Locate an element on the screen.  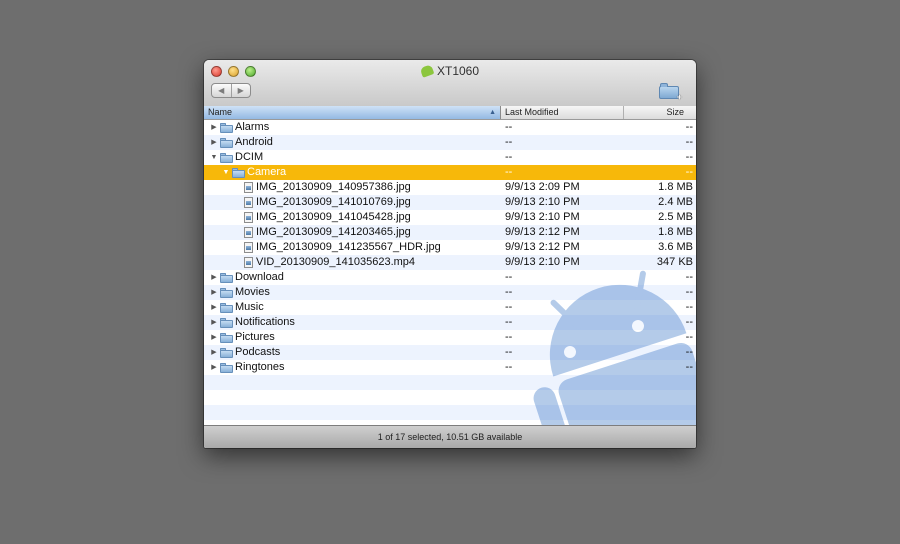
folder-row: ▼ DCIM -- -- is located at coordinates (450, 157).